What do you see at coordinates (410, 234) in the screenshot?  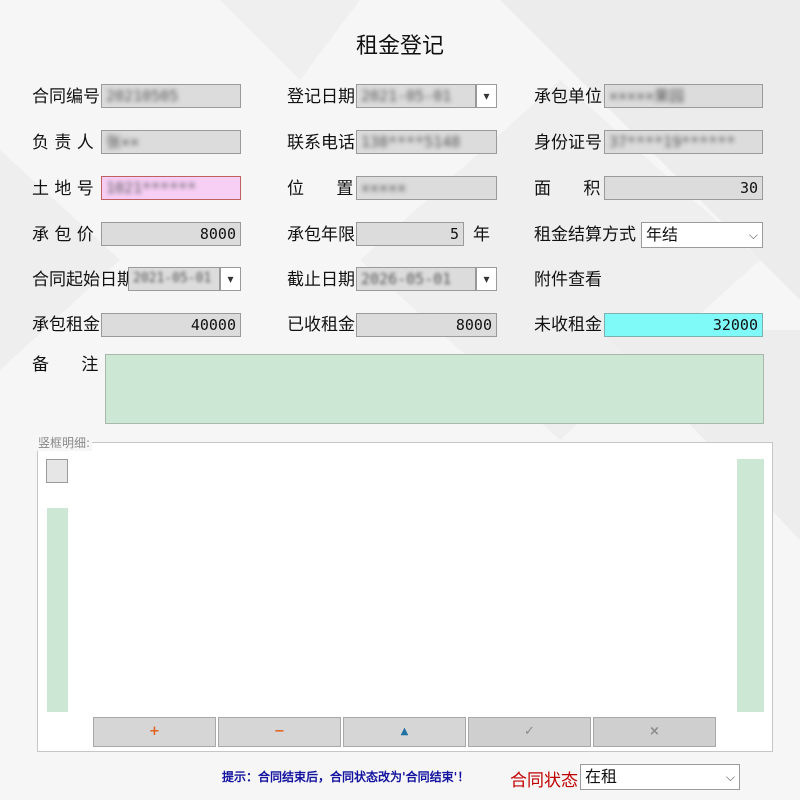 I see `years-field: 5` at bounding box center [410, 234].